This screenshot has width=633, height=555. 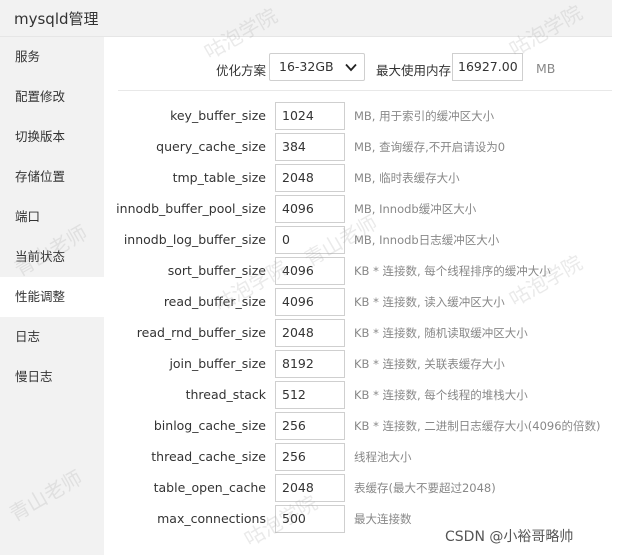 What do you see at coordinates (351, 67) in the screenshot?
I see `chevron-down-icon` at bounding box center [351, 67].